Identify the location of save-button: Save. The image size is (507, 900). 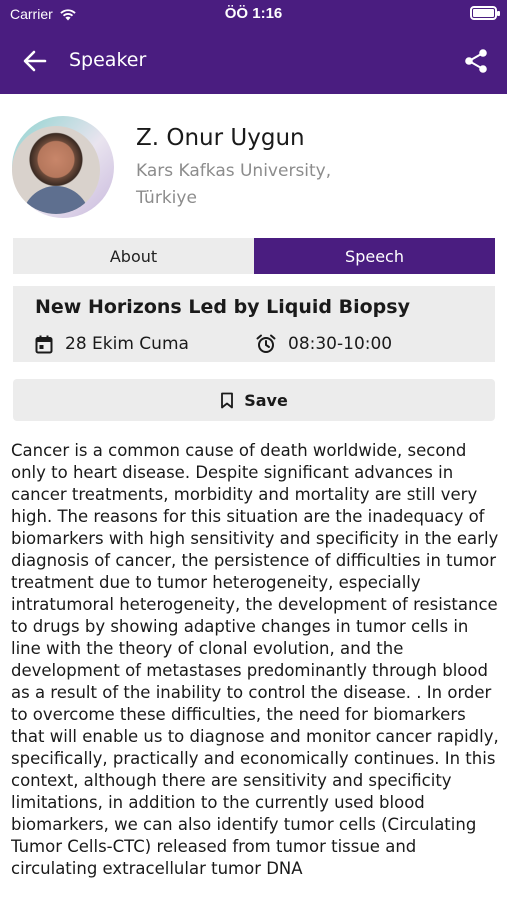
(254, 400).